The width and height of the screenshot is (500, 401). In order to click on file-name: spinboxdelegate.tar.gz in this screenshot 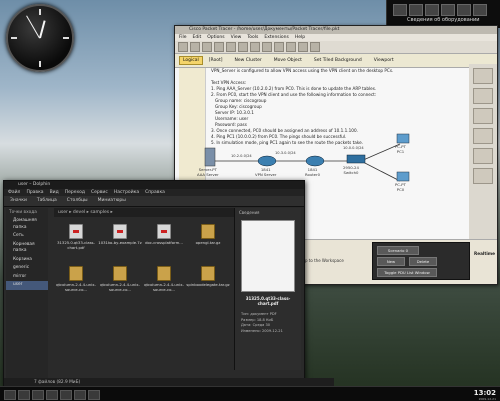, I will do `click(208, 284)`.